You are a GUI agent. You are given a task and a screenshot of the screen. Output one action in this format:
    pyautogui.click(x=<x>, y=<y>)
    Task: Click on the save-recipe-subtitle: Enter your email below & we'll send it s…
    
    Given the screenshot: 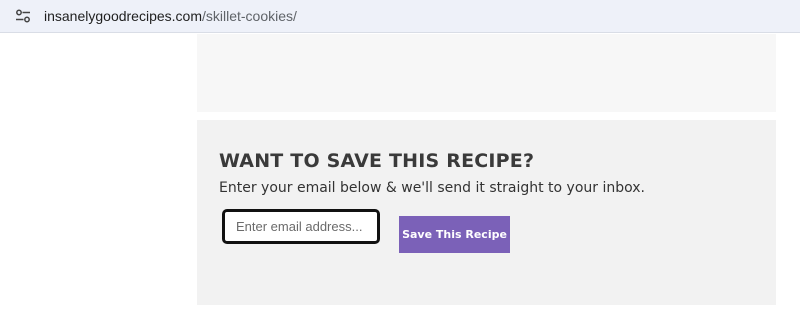 What is the action you would take?
    pyautogui.click(x=432, y=188)
    